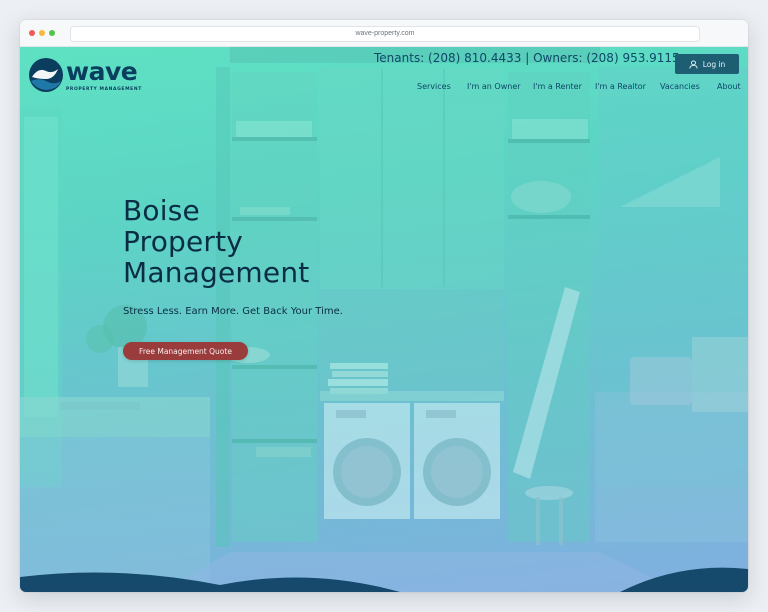 The width and height of the screenshot is (768, 612). I want to click on nav-item-owner: I'm an Owner, so click(494, 86).